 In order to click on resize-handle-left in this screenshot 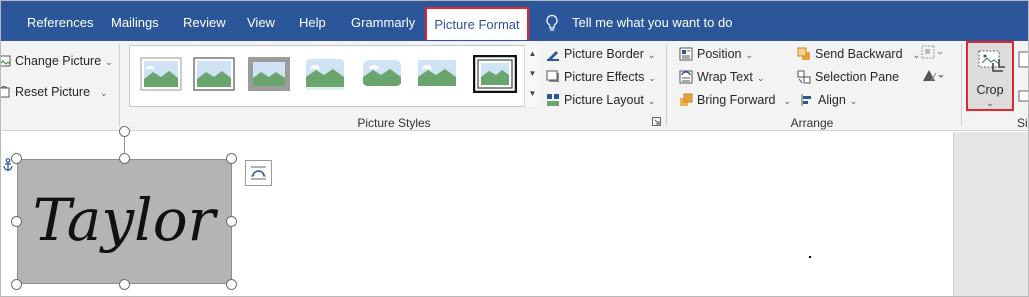, I will do `click(16, 221)`.